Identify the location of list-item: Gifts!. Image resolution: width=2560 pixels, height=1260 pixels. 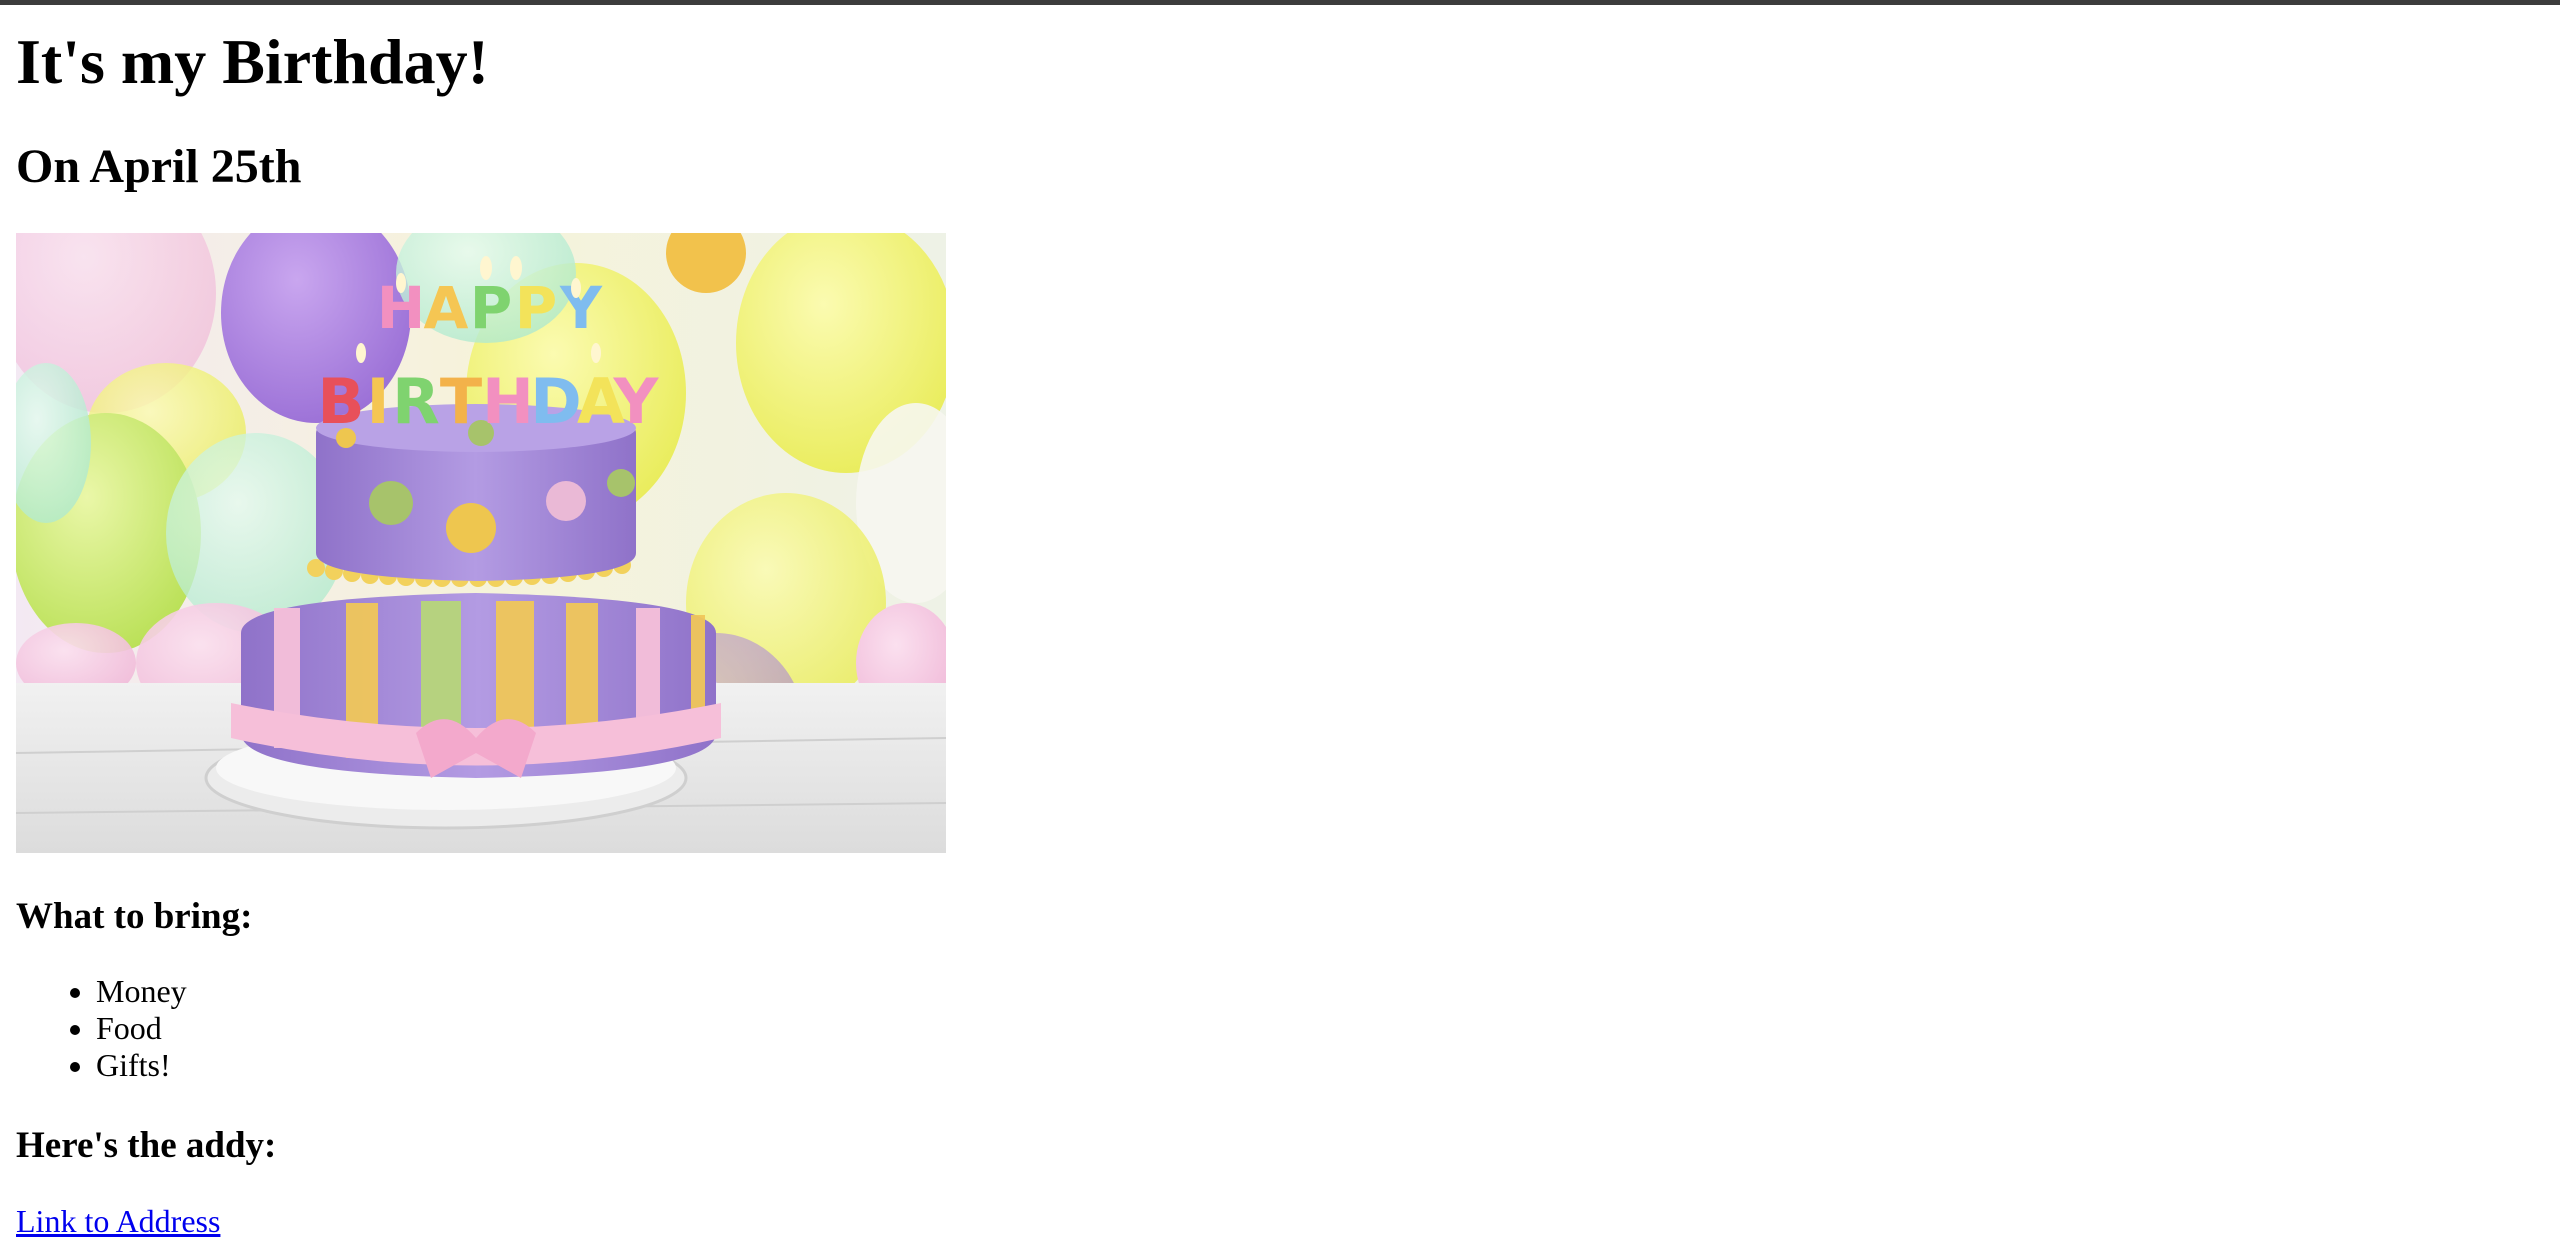
(141, 1065).